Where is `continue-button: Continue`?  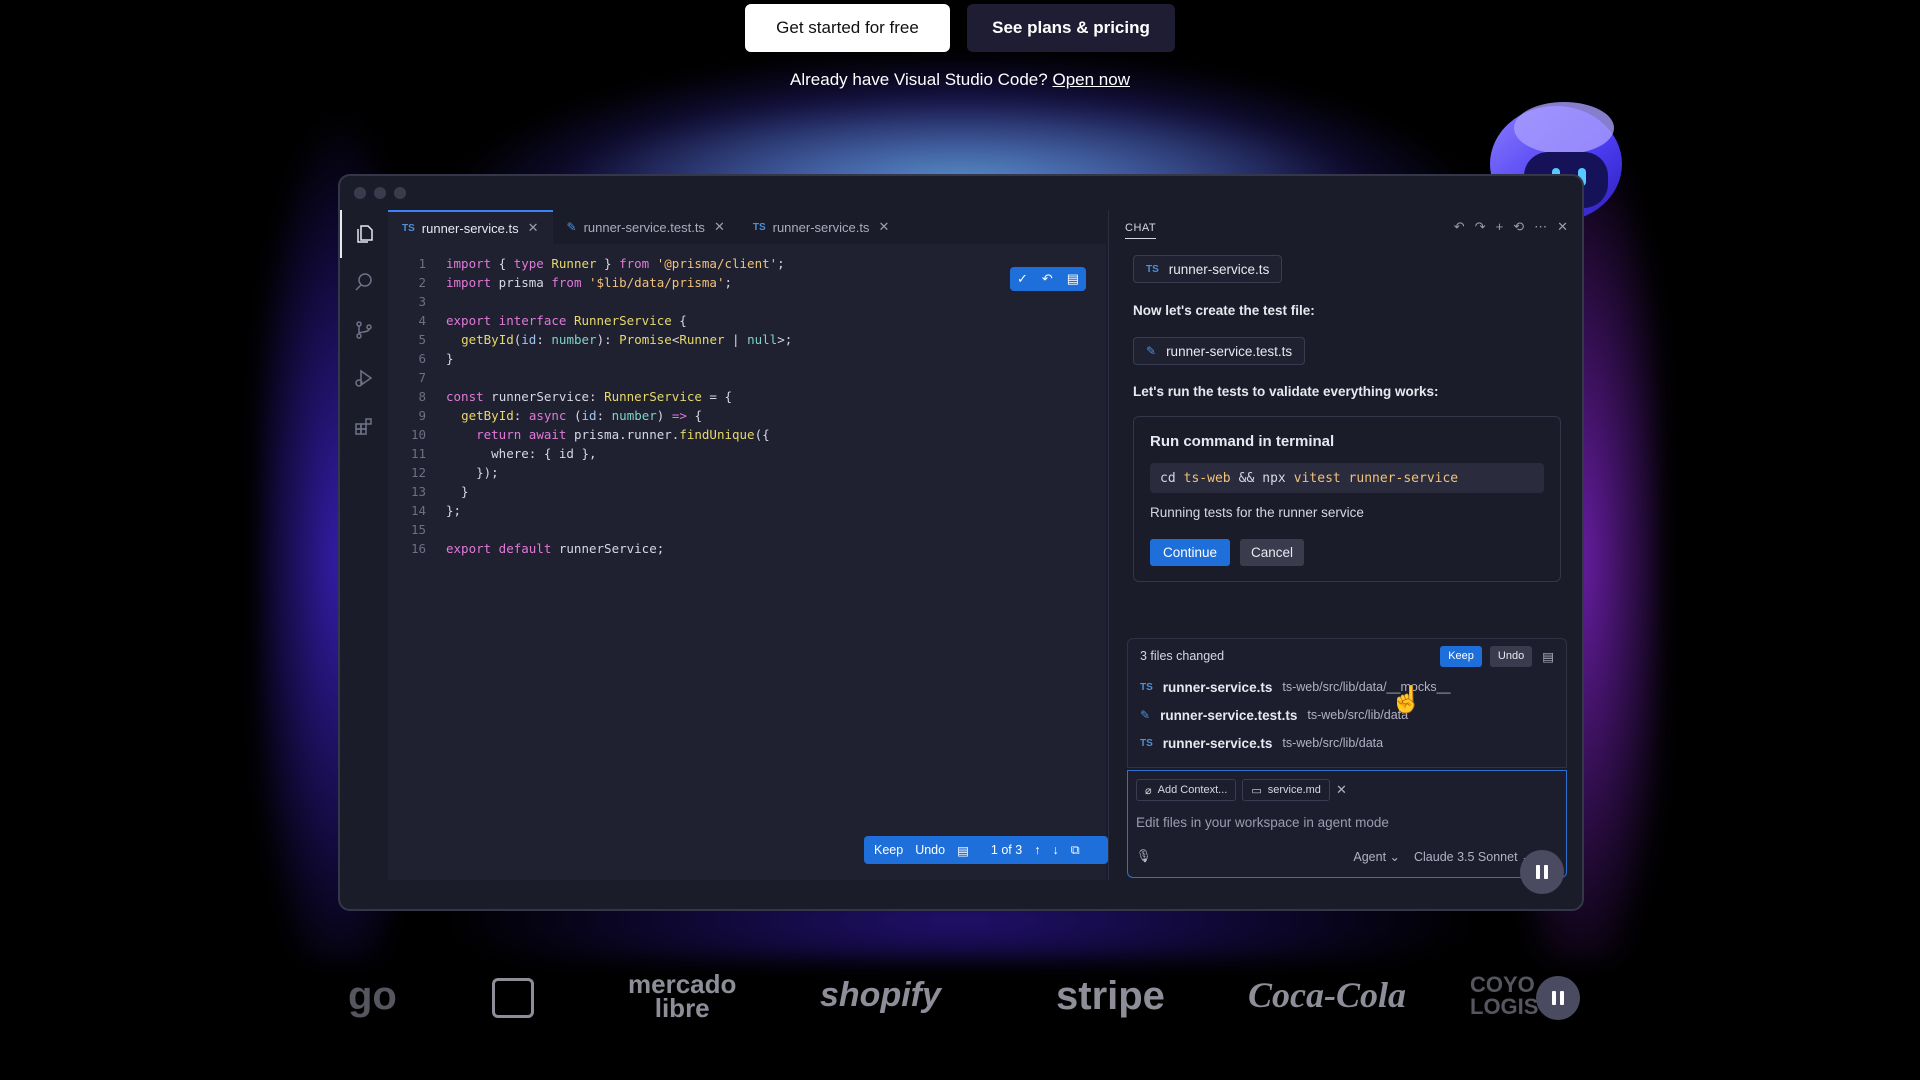 continue-button: Continue is located at coordinates (1190, 552).